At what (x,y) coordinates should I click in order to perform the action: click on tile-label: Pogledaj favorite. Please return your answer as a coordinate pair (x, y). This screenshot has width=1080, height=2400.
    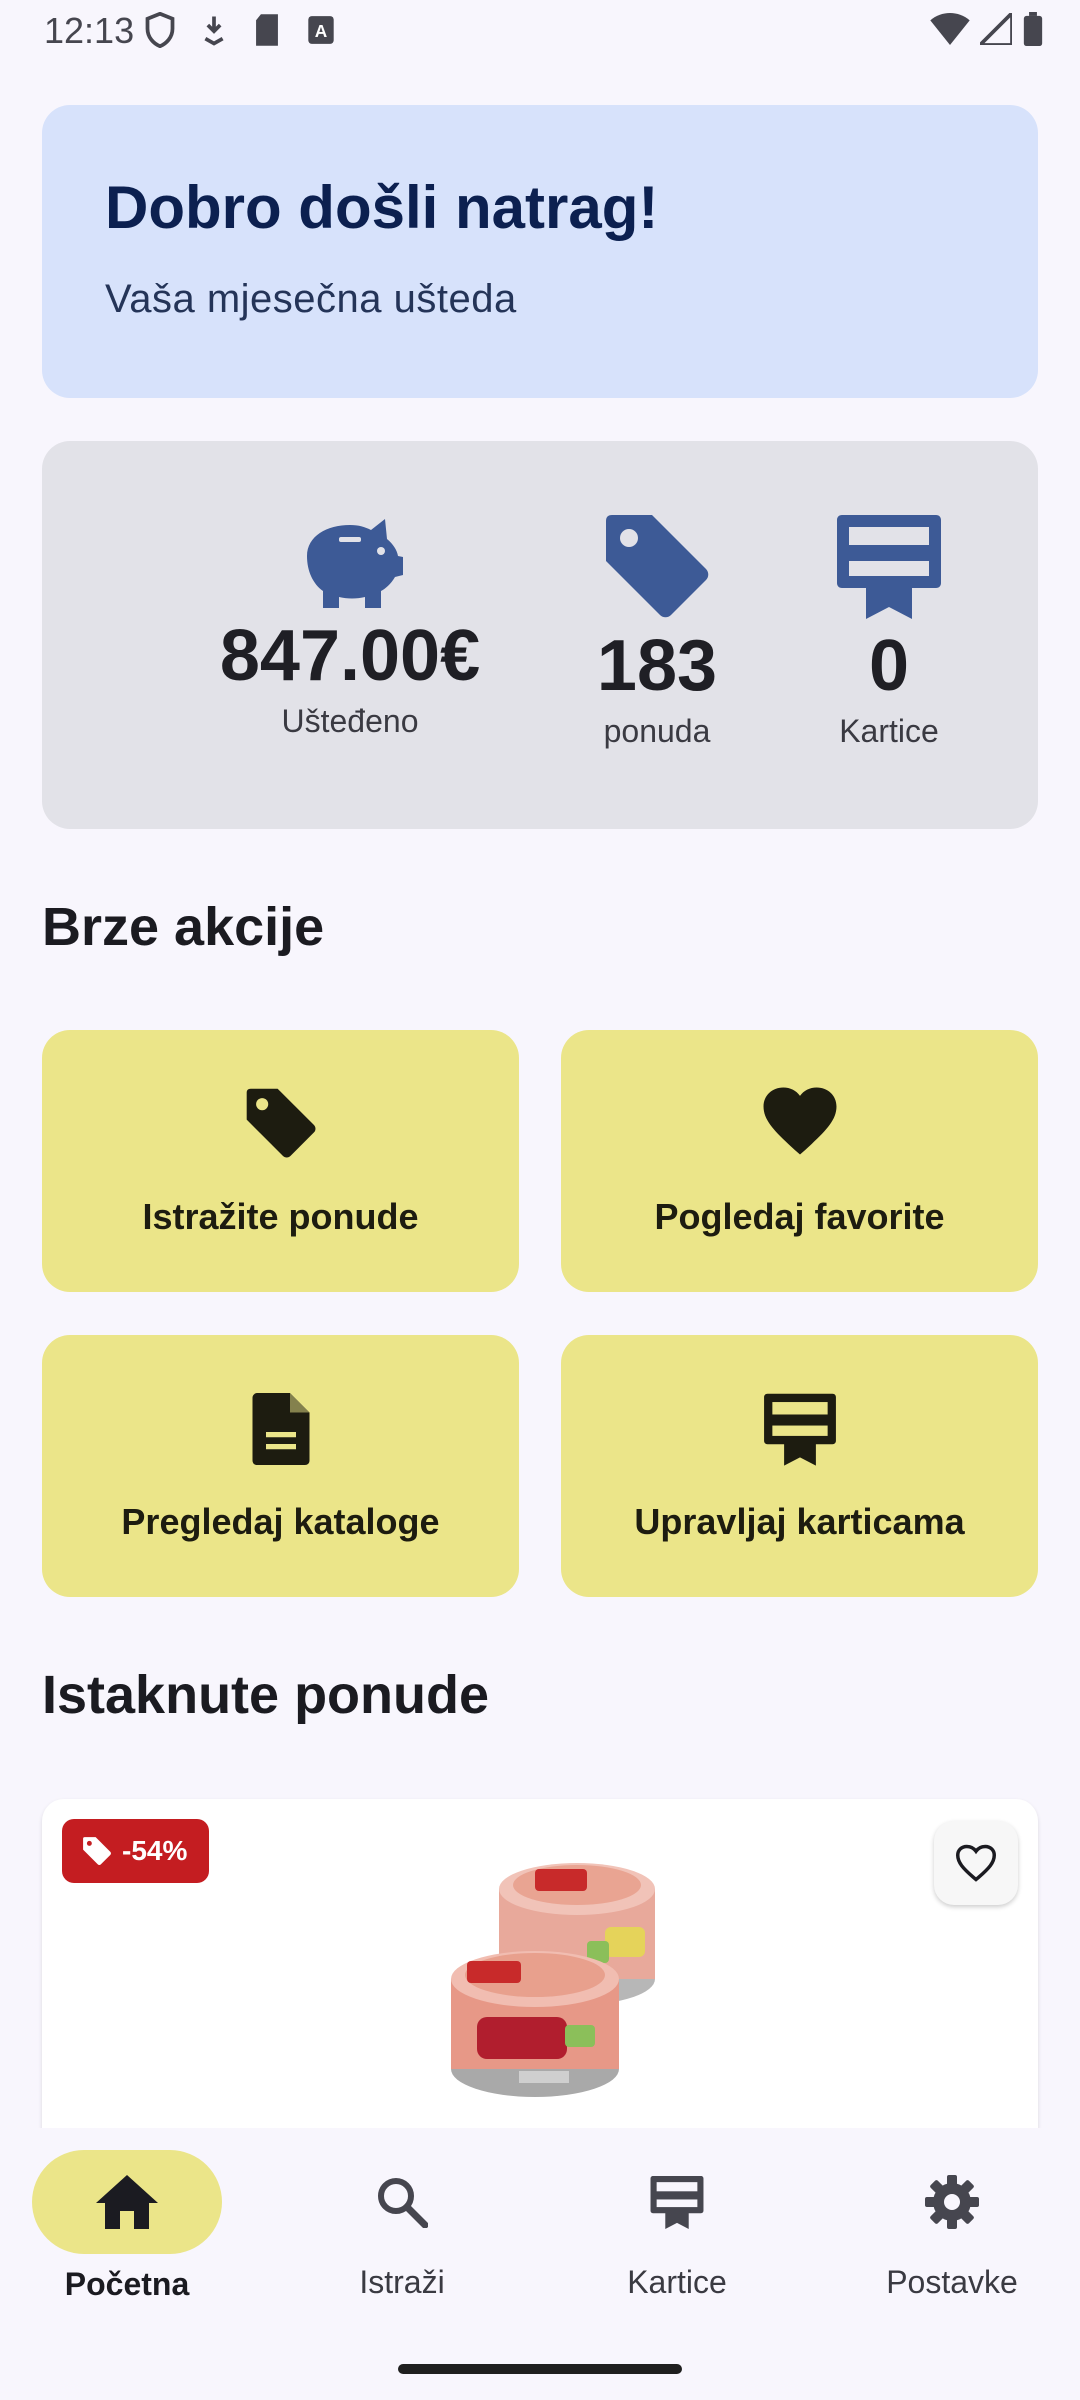
    Looking at the image, I should click on (799, 1216).